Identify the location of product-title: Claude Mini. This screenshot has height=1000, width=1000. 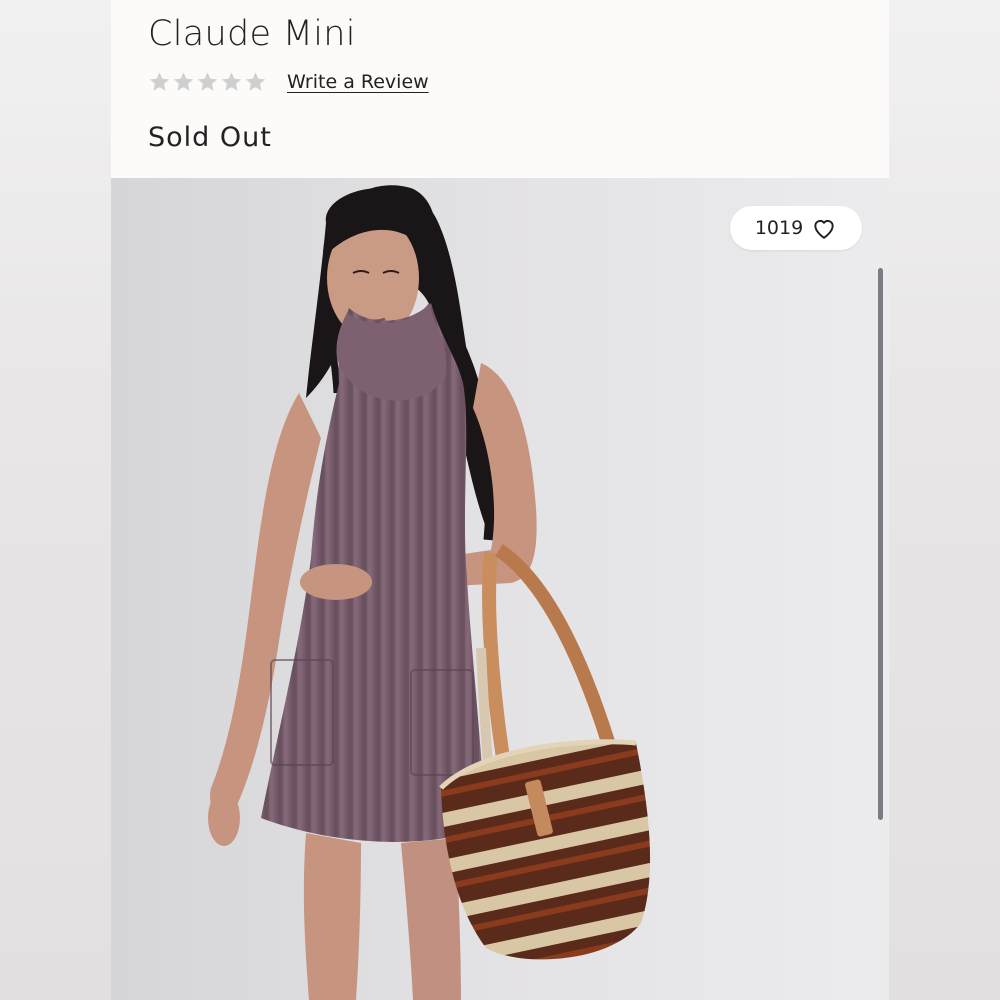
(252, 34).